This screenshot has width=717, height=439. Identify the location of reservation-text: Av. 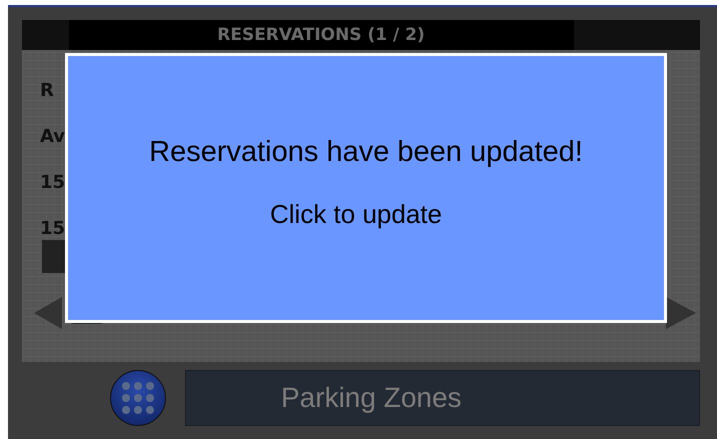
(53, 137).